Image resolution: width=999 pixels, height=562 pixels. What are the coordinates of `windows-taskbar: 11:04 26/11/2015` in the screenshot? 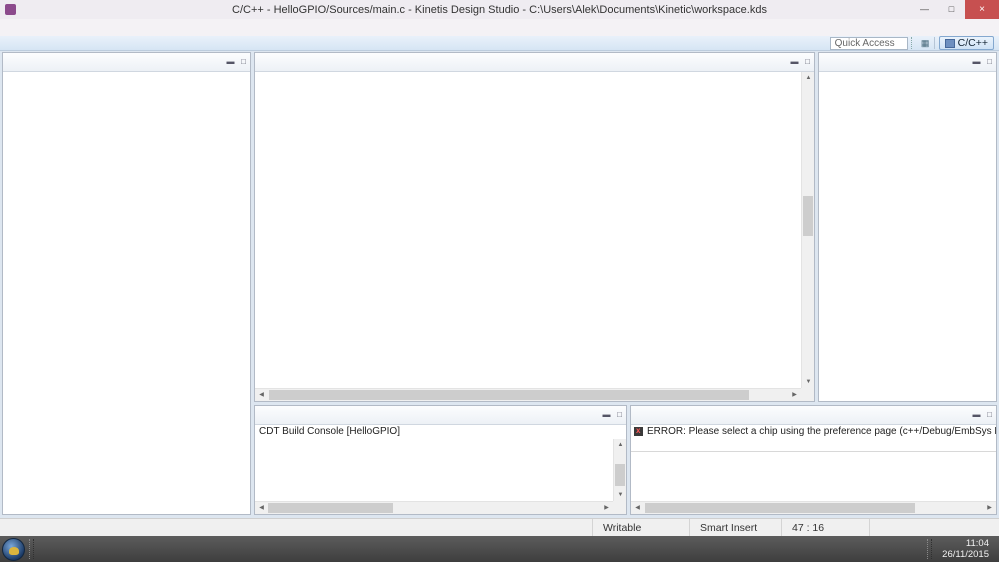 It's located at (499, 549).